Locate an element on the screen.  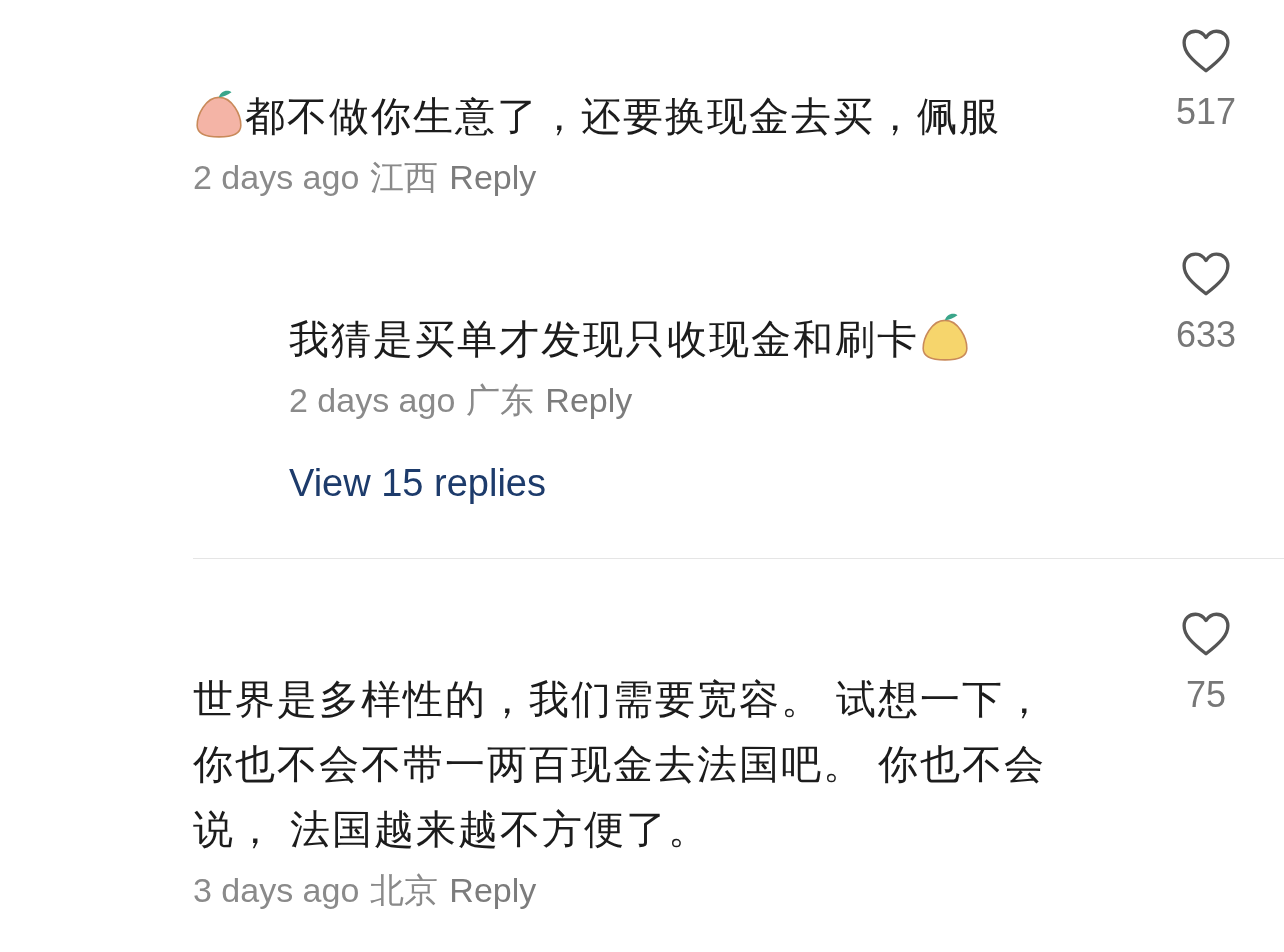
view-replies-link: View 15 replies is located at coordinates (417, 483).